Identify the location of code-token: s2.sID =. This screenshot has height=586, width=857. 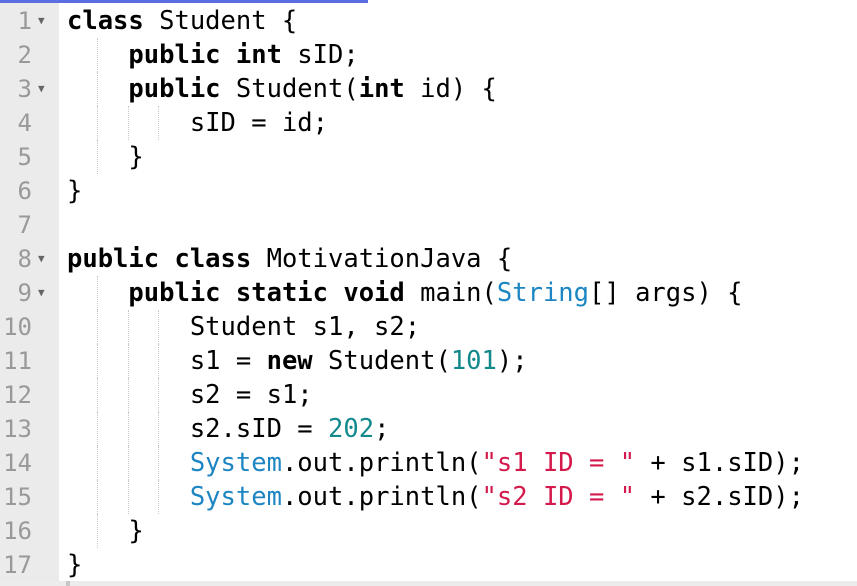
(258, 429).